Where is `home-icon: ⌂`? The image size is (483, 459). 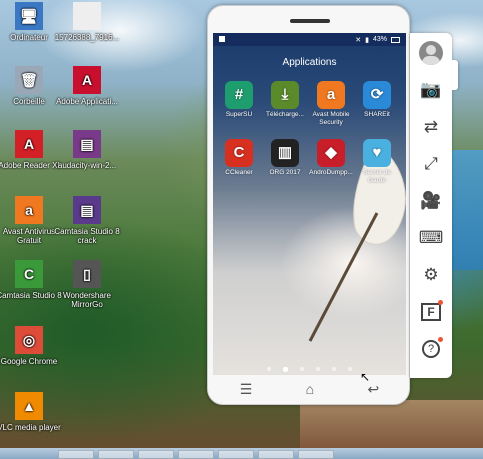
home-icon: ⌂ is located at coordinates (310, 389).